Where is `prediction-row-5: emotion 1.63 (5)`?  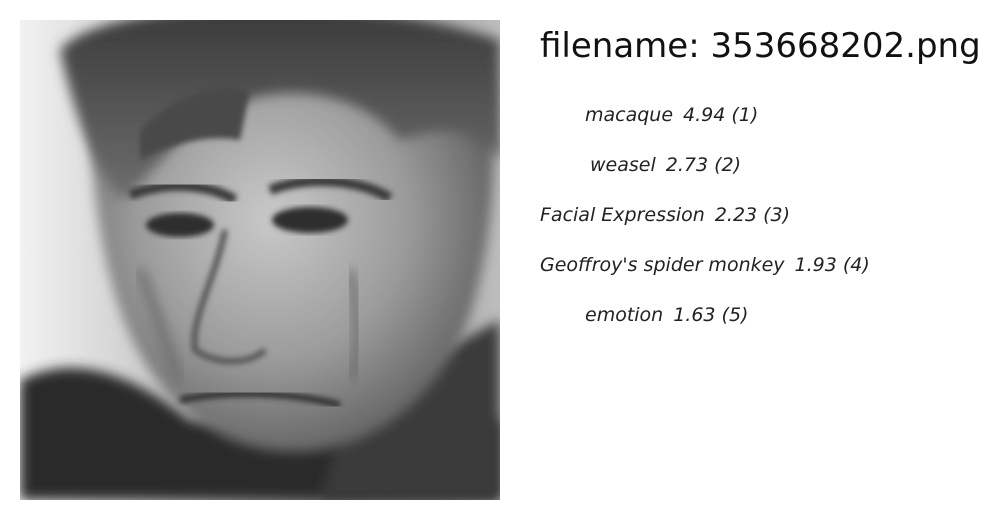
prediction-row-5: emotion 1.63 (5) is located at coordinates (666, 315).